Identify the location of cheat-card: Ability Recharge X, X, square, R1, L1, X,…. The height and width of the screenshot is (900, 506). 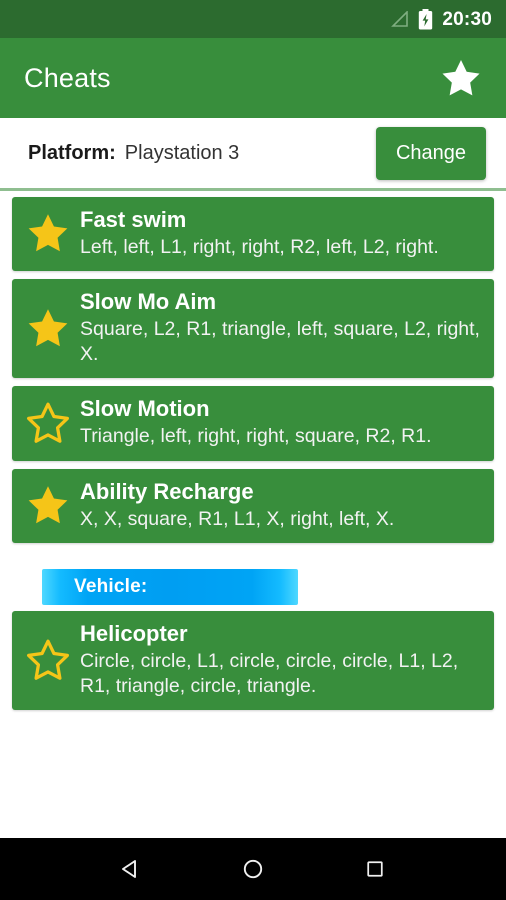
(253, 506).